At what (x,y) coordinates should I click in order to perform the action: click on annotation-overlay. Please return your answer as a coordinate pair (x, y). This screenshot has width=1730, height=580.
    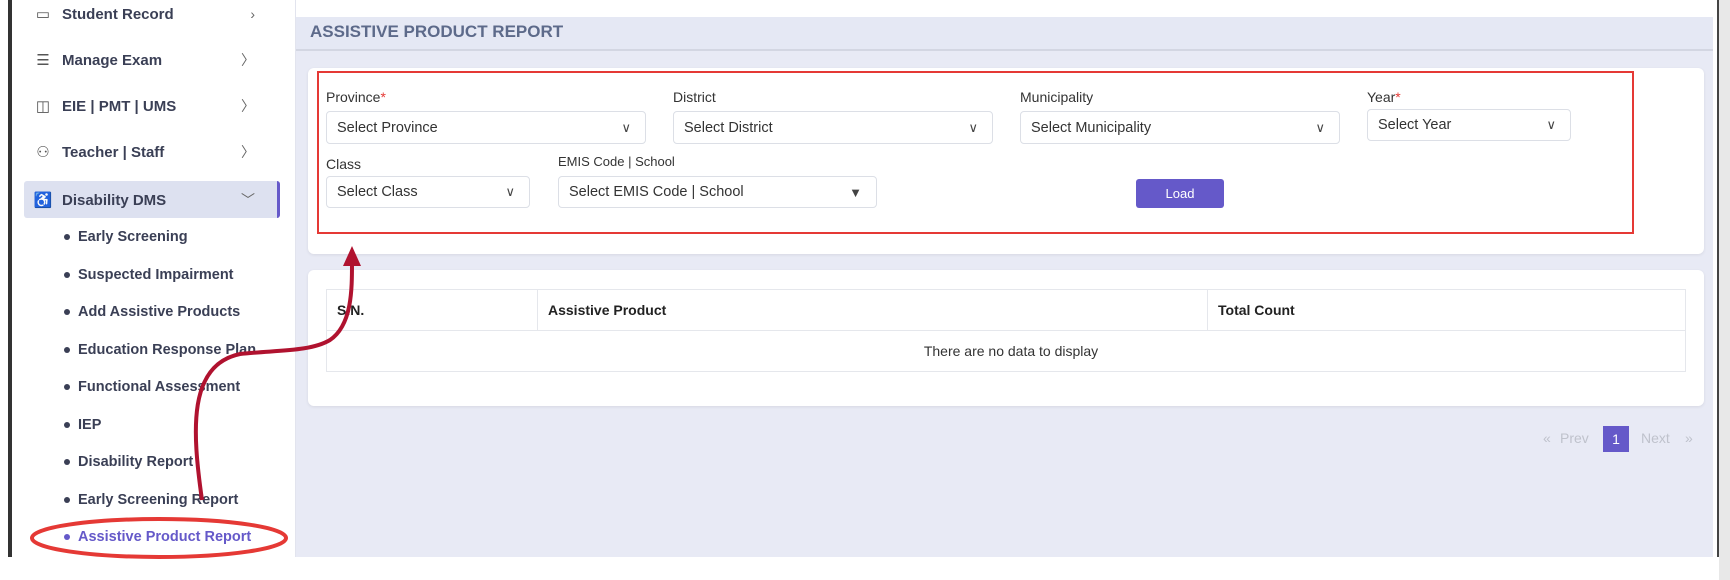
    Looking at the image, I should click on (195, 402).